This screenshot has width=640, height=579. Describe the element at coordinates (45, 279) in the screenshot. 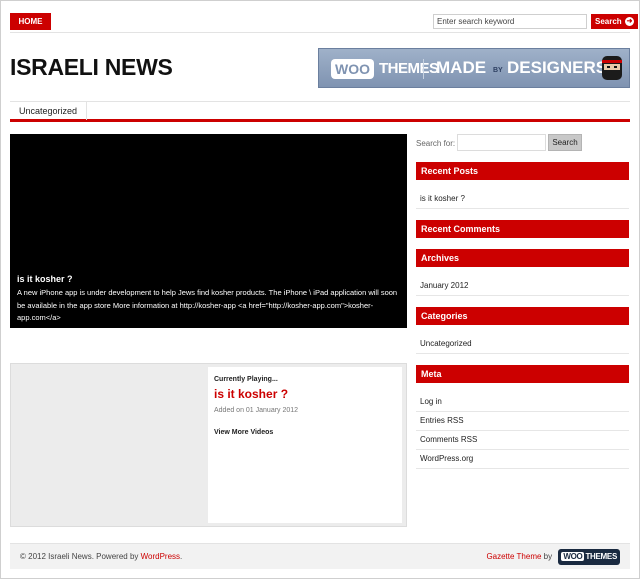

I see `featured-title: is it kosher ?` at that location.